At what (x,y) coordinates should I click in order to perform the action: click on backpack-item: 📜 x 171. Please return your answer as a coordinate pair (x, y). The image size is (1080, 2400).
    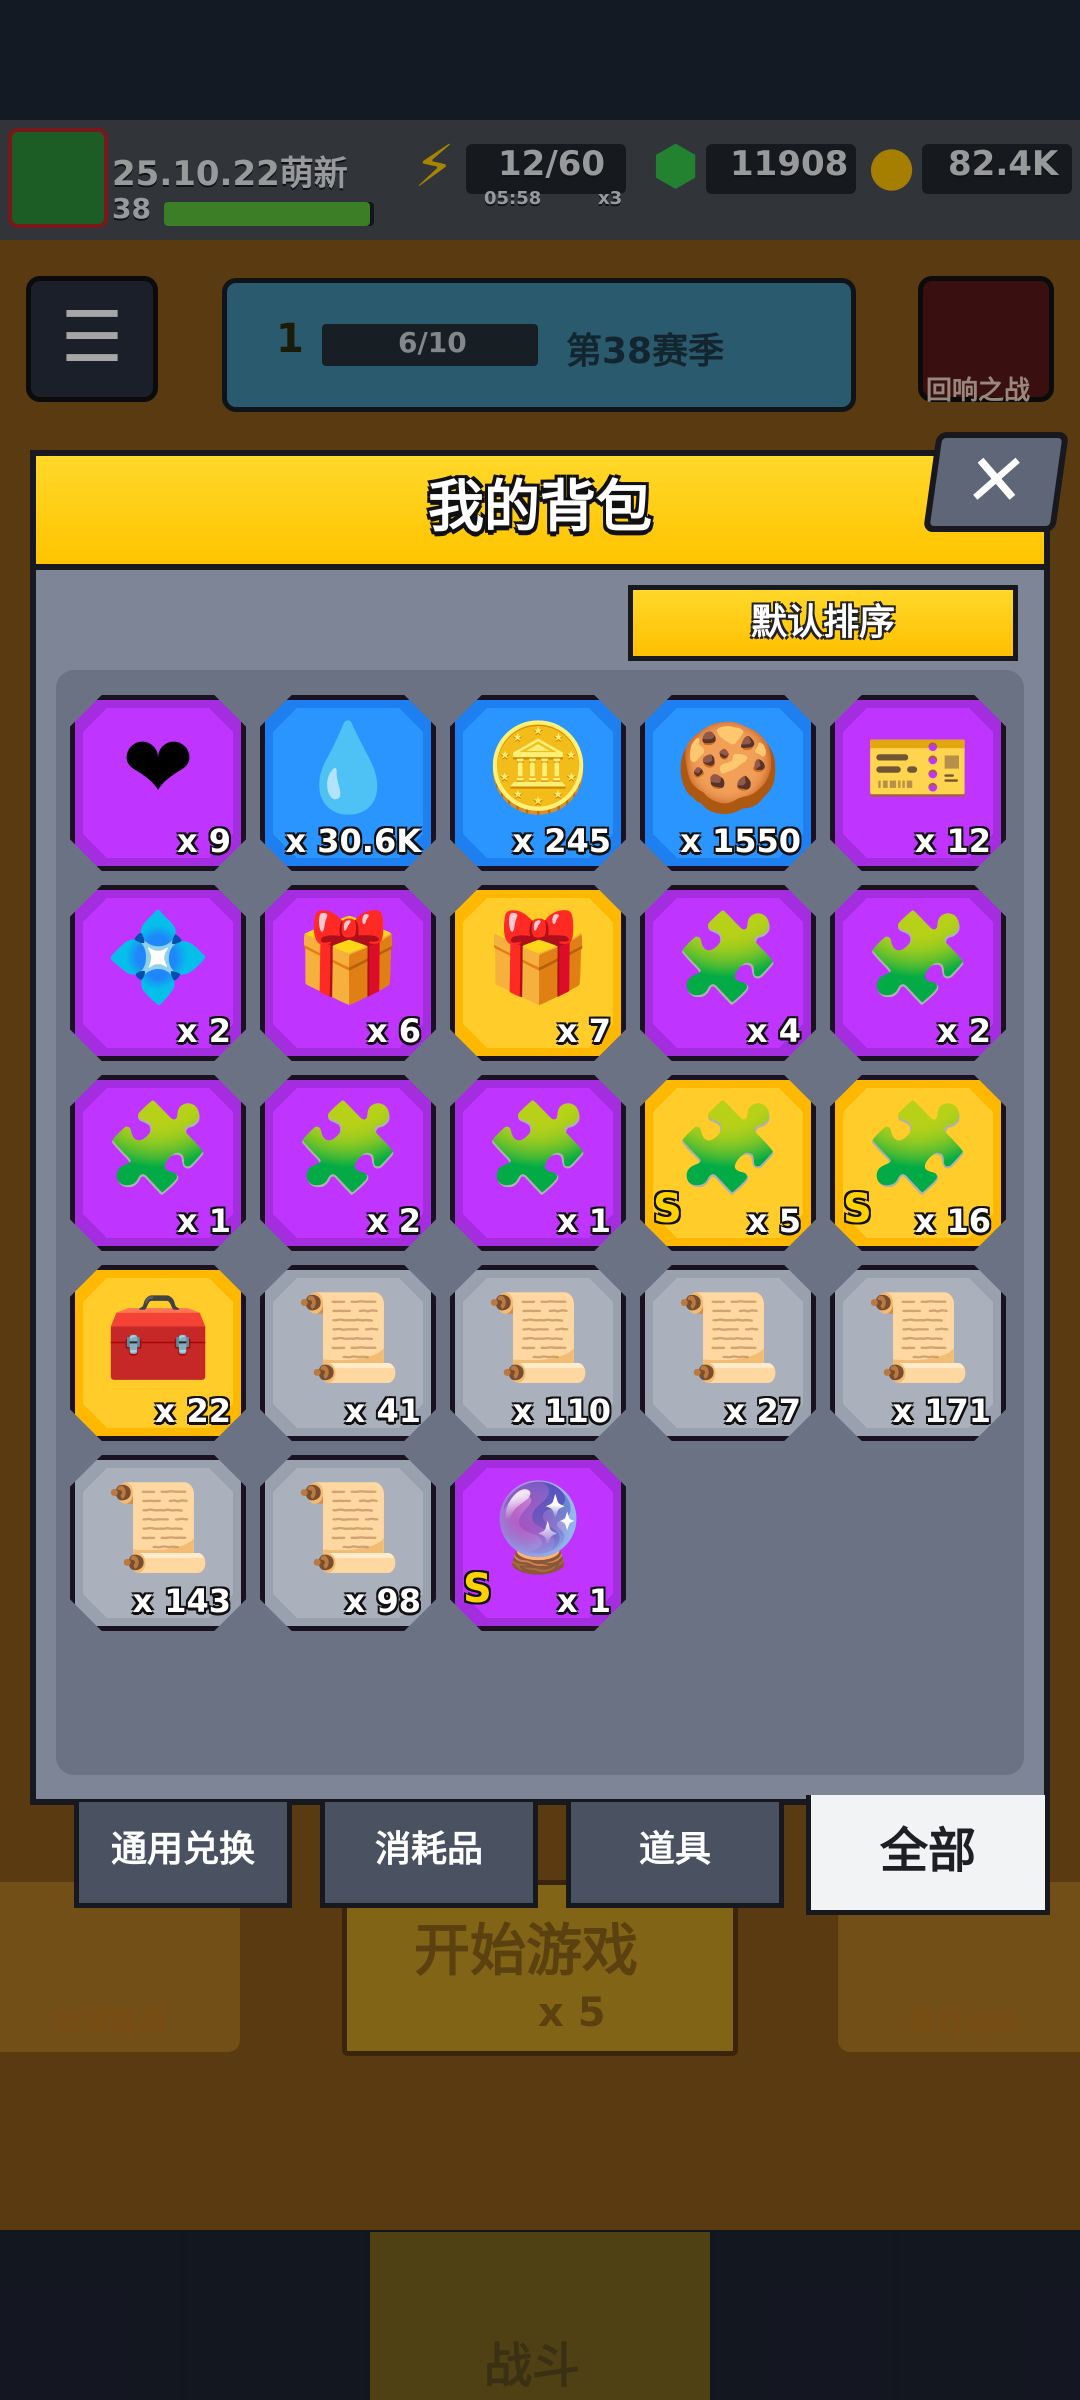
    Looking at the image, I should click on (918, 1353).